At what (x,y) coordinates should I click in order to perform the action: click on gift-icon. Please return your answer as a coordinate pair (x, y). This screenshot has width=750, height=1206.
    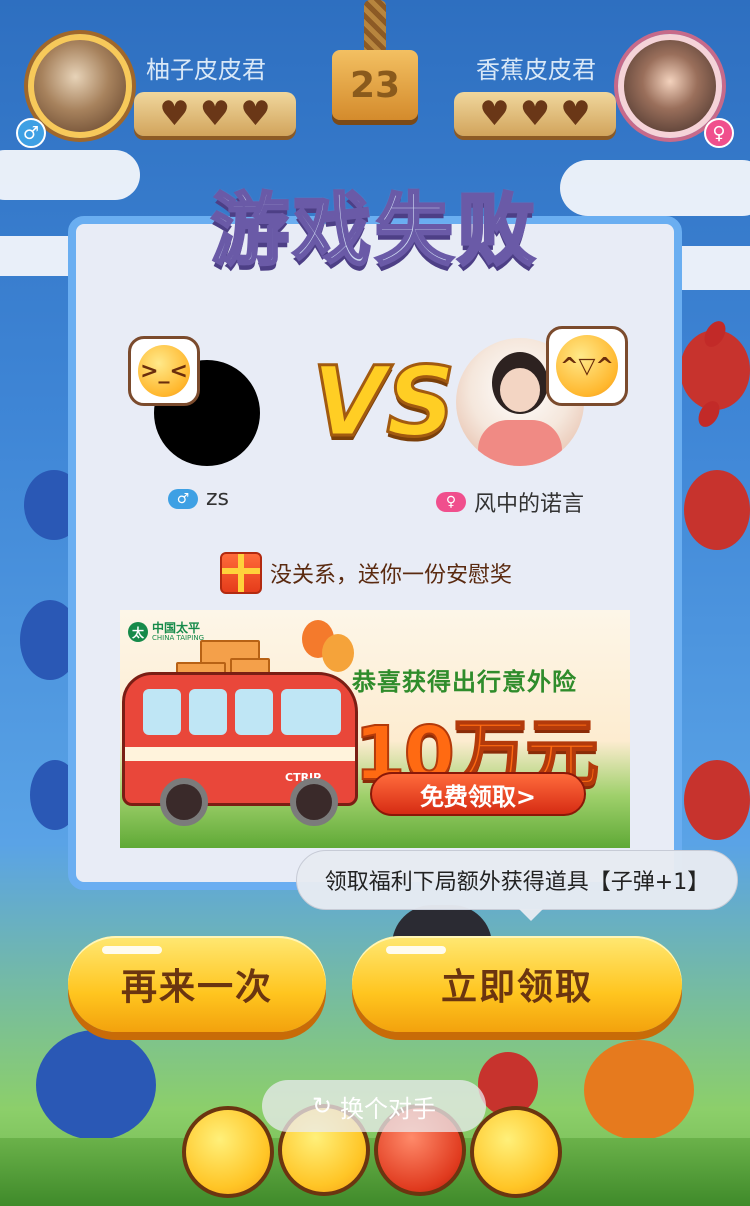
    Looking at the image, I should click on (241, 573).